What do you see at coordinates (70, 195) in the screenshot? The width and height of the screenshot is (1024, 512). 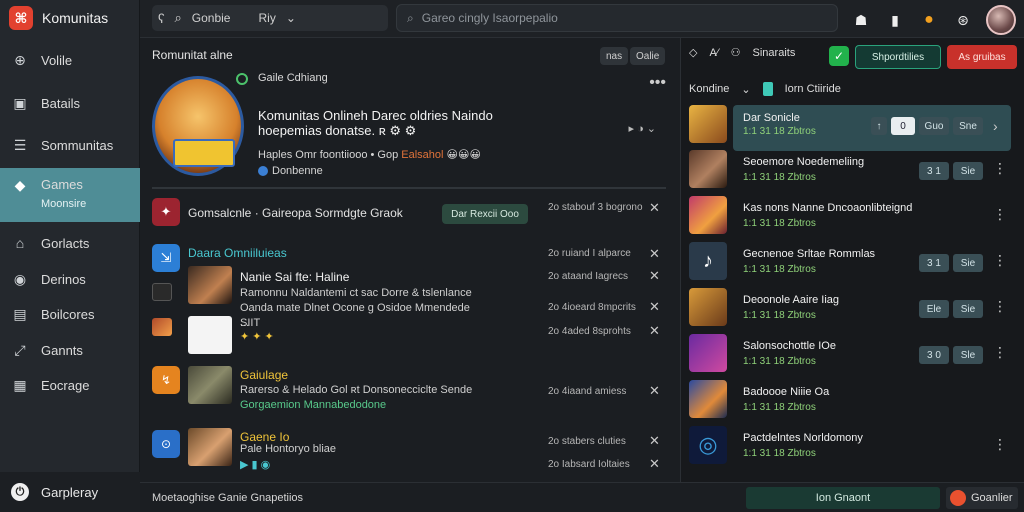 I see `sidebar-item-games: ◆ Games Moonsire` at bounding box center [70, 195].